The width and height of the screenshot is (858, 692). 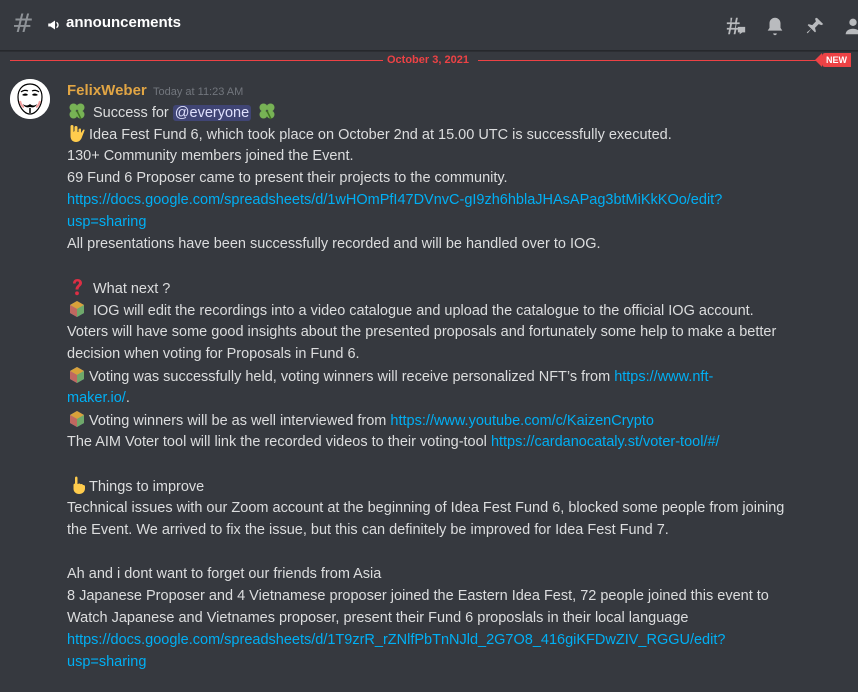 What do you see at coordinates (107, 90) in the screenshot?
I see `message-author: FelixWeber` at bounding box center [107, 90].